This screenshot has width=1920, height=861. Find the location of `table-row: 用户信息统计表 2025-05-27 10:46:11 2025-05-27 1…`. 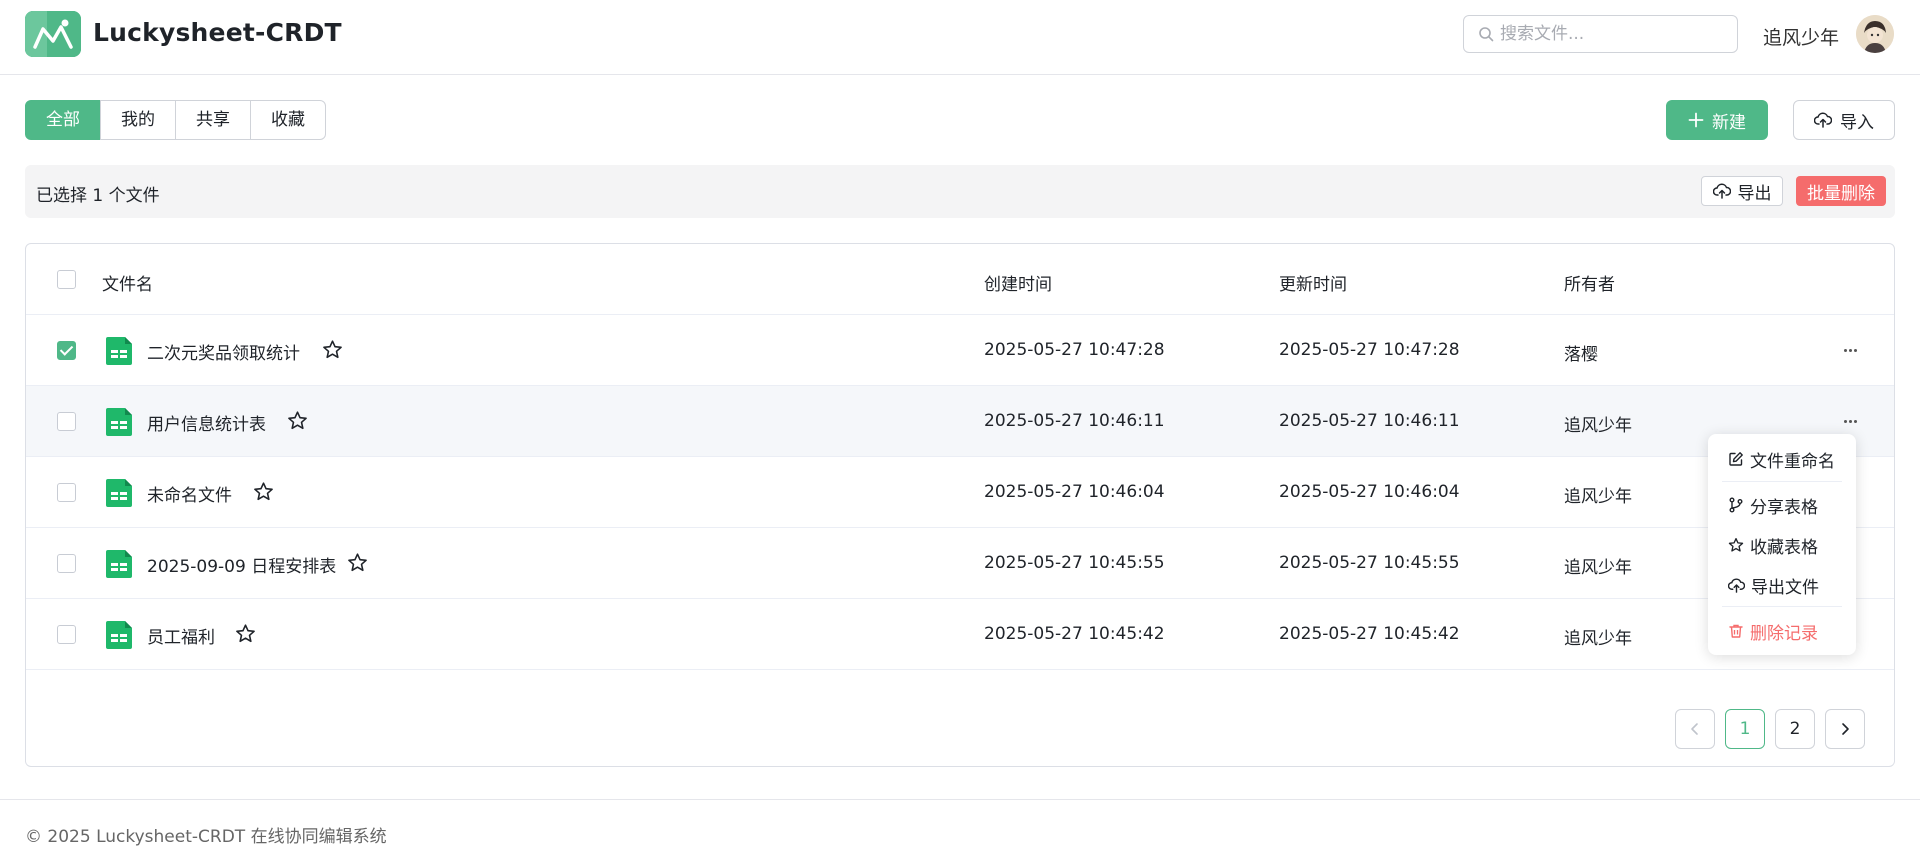

table-row: 用户信息统计表 2025-05-27 10:46:11 2025-05-27 1… is located at coordinates (960, 421).